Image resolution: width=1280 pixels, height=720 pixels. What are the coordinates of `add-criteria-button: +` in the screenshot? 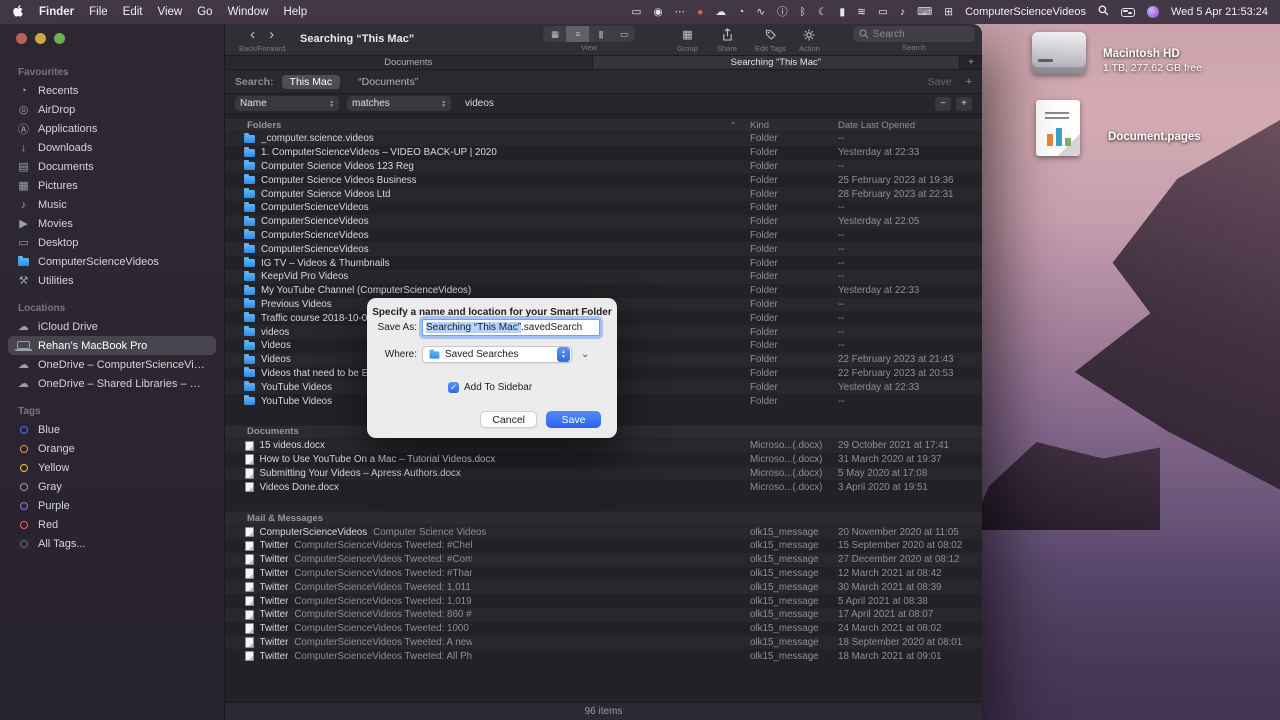 It's located at (964, 103).